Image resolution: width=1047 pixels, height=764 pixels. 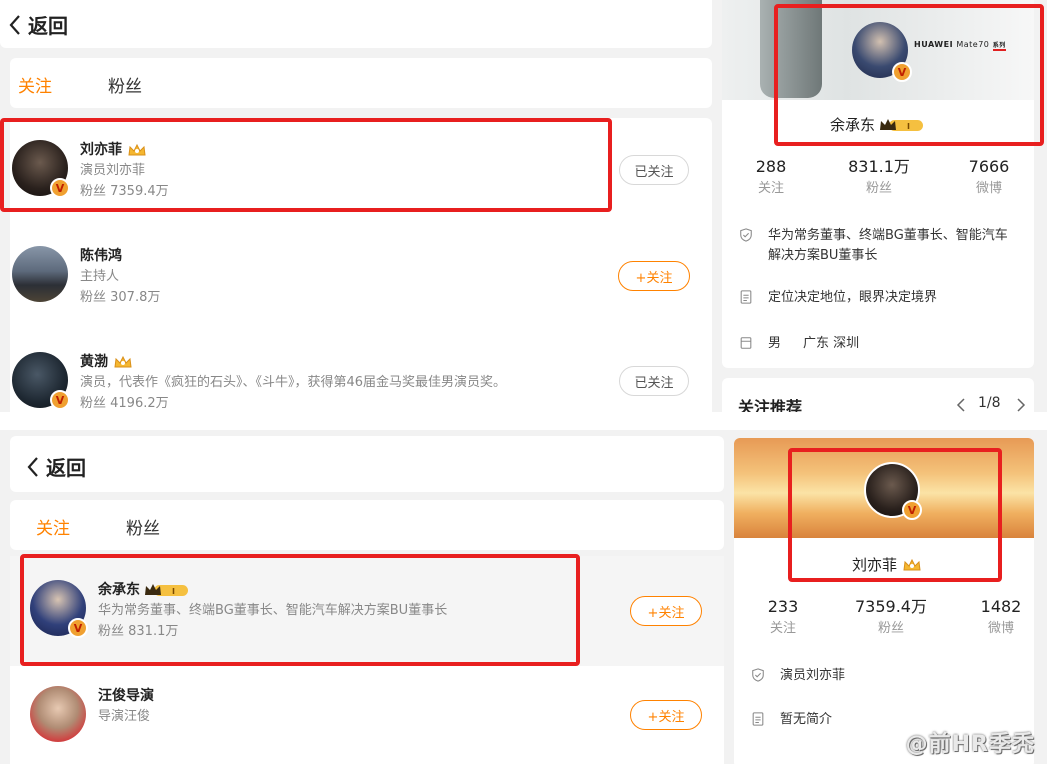 What do you see at coordinates (100, 276) in the screenshot?
I see `user-desc: 主持人` at bounding box center [100, 276].